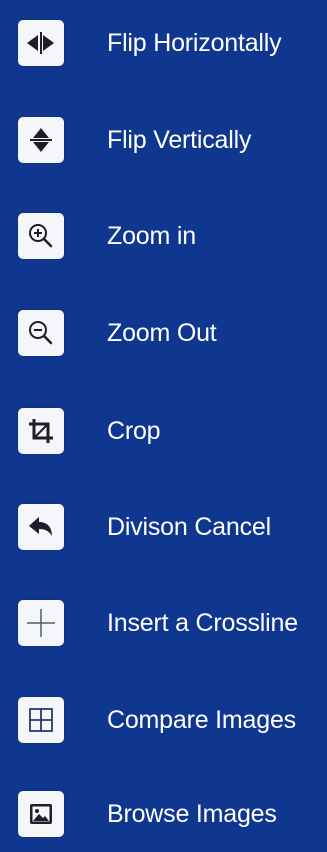 The height and width of the screenshot is (852, 327). I want to click on image-icon, so click(41, 814).